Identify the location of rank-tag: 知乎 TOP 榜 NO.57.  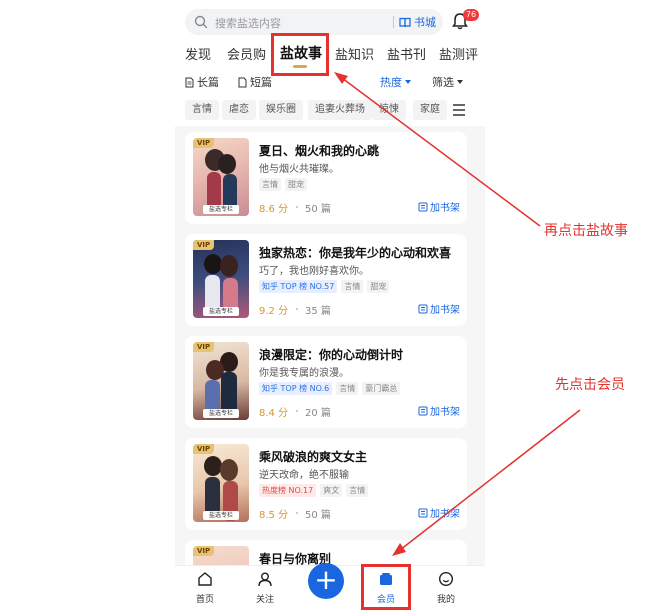
(298, 286).